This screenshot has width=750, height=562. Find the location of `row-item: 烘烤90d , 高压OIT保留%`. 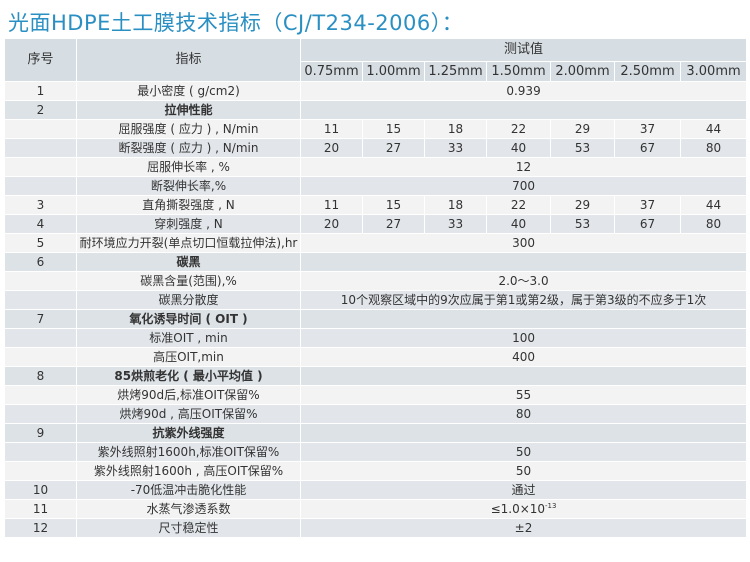

row-item: 烘烤90d , 高压OIT保留% is located at coordinates (188, 414).